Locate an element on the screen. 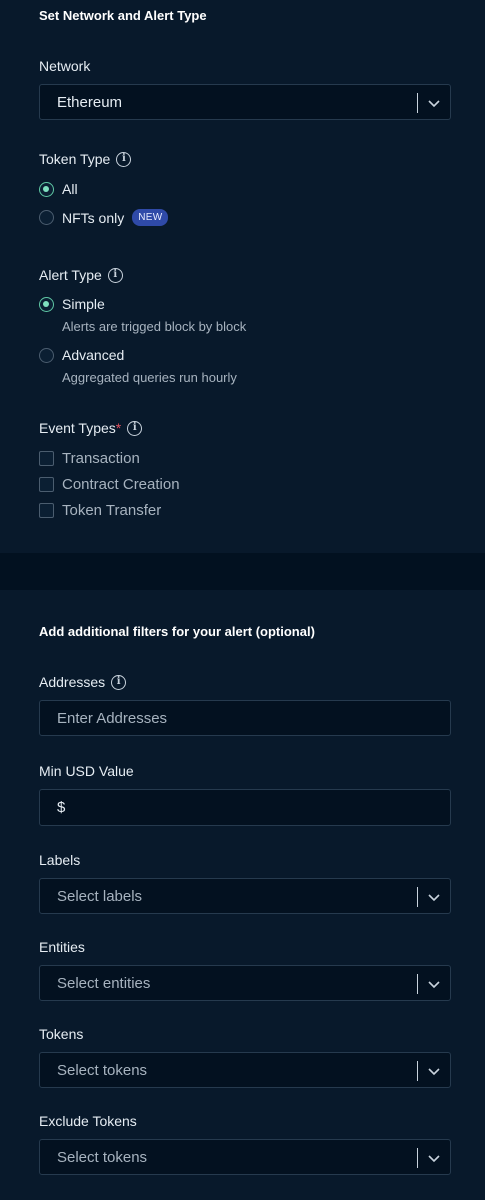 This screenshot has width=485, height=1200. event-type-transaction-option: Transaction is located at coordinates (89, 458).